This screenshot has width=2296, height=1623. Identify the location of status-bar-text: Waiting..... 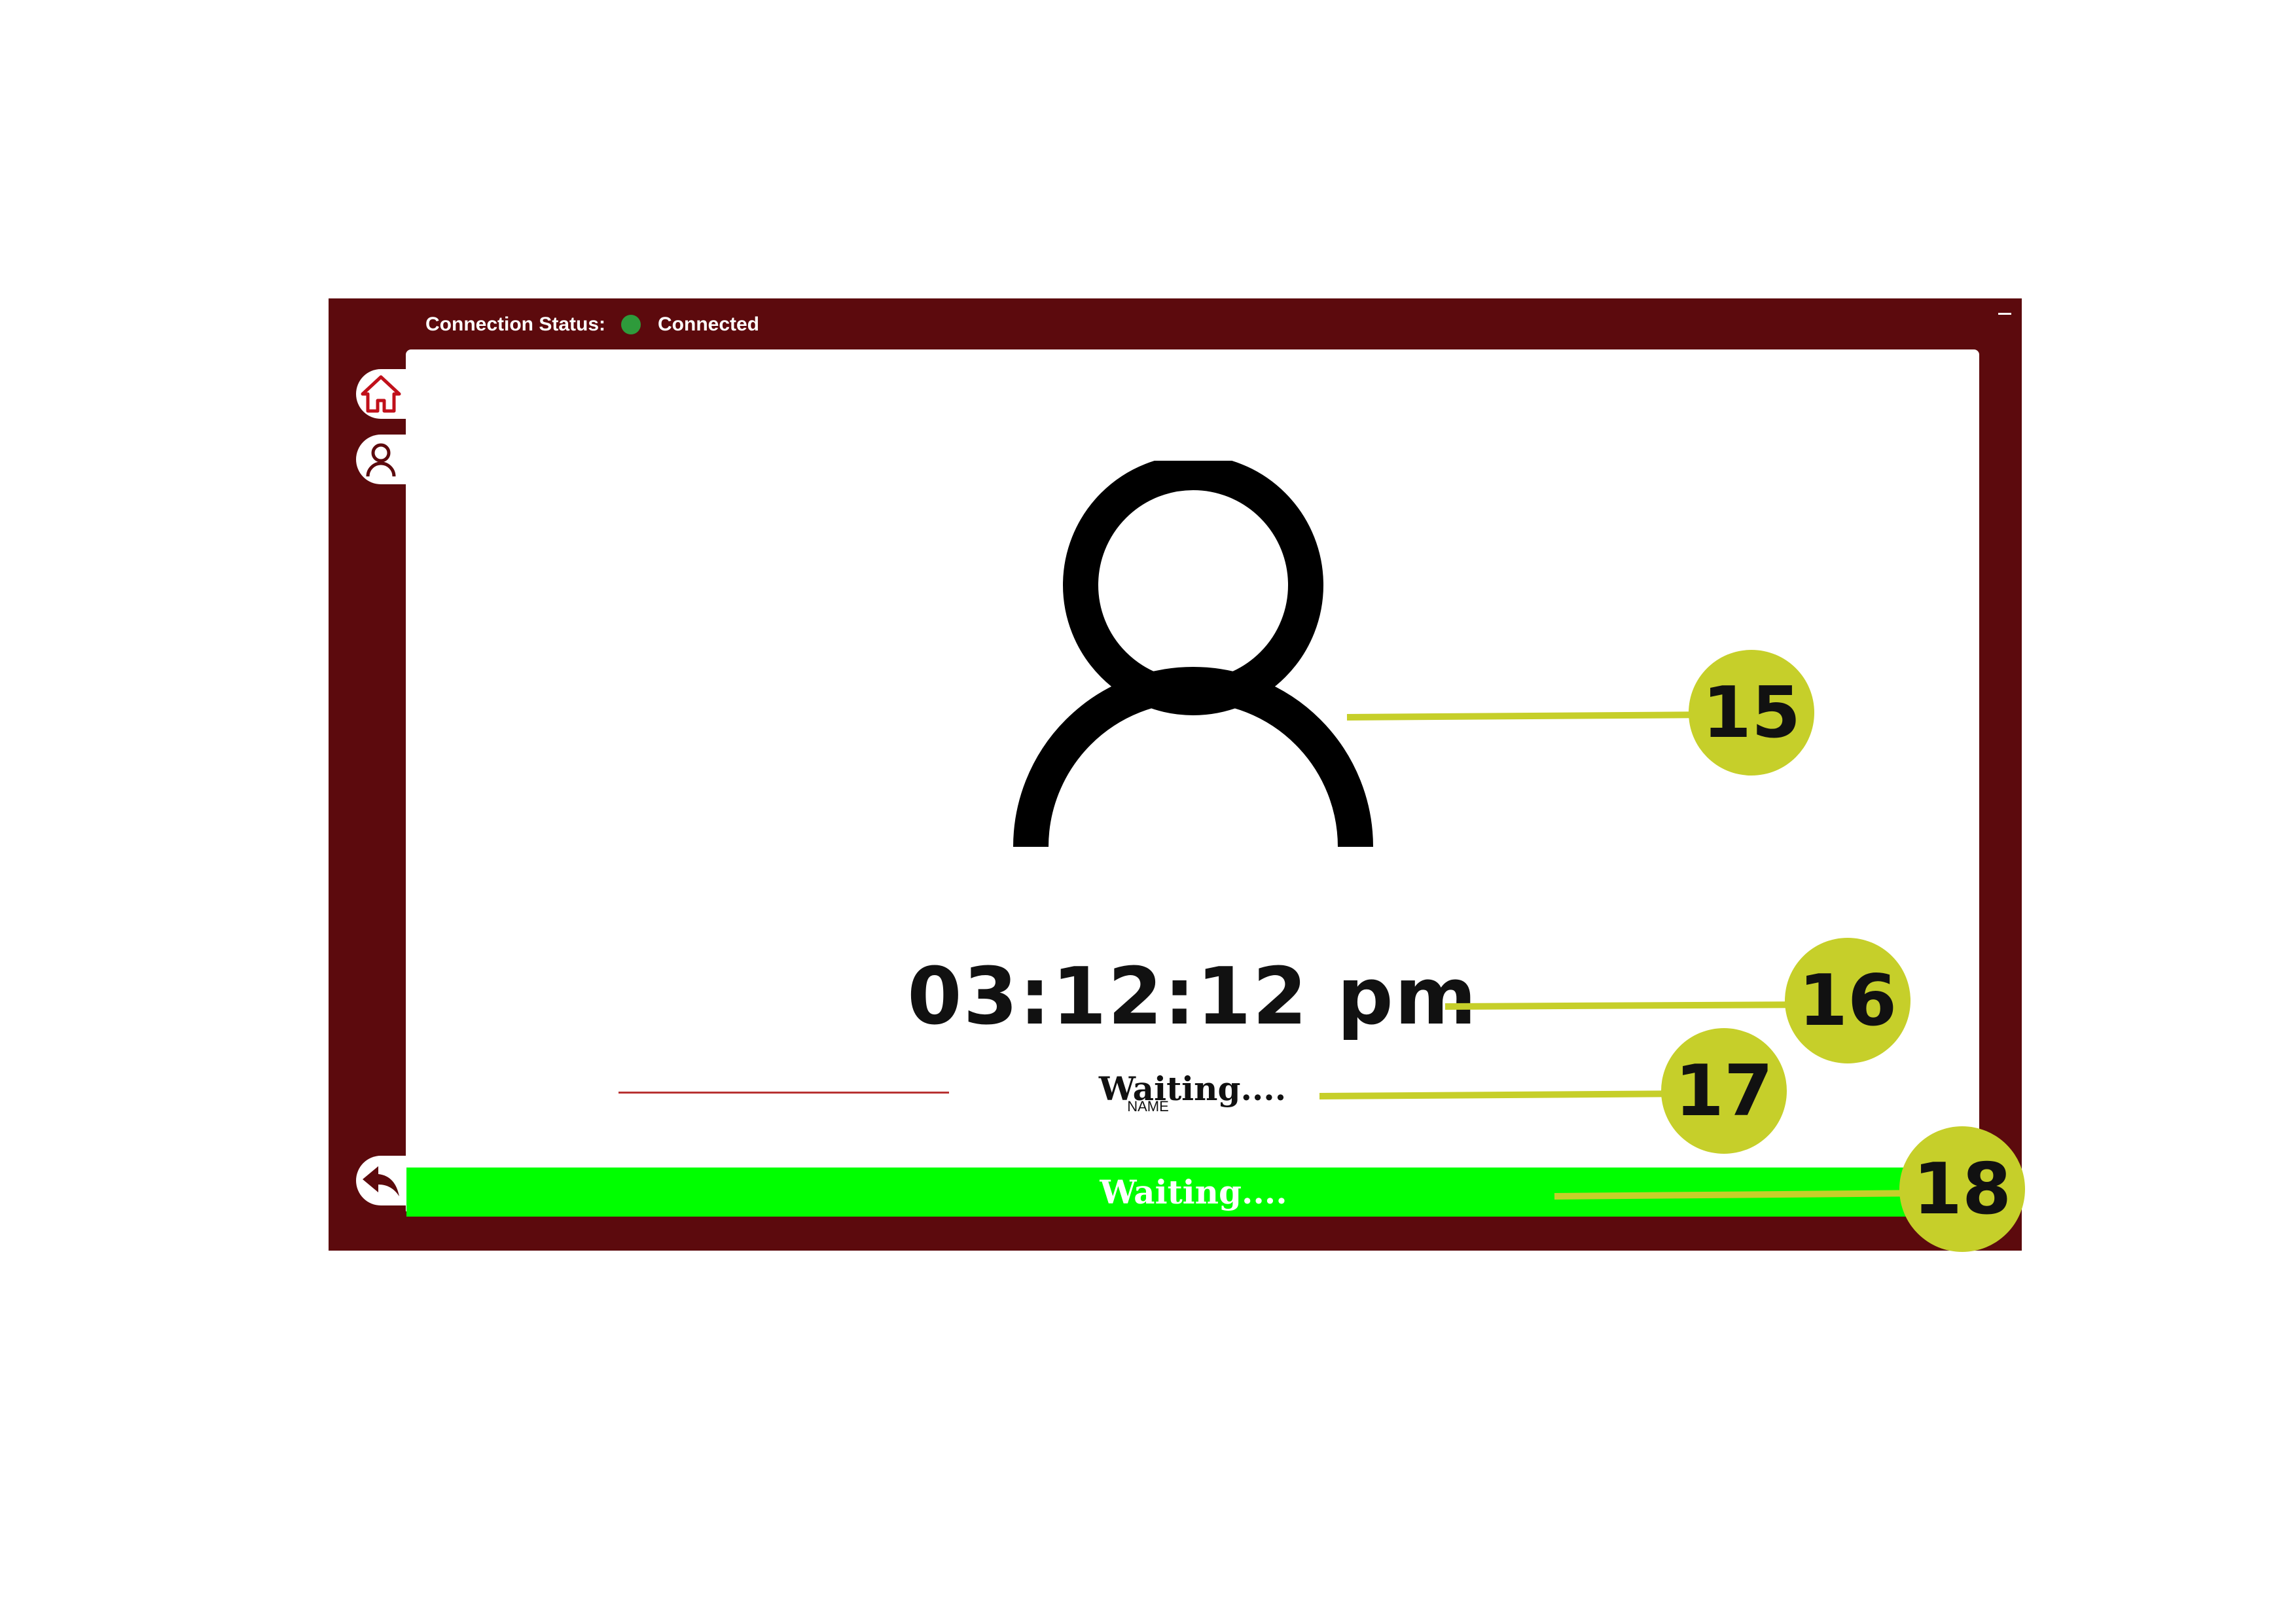
(1193, 1192).